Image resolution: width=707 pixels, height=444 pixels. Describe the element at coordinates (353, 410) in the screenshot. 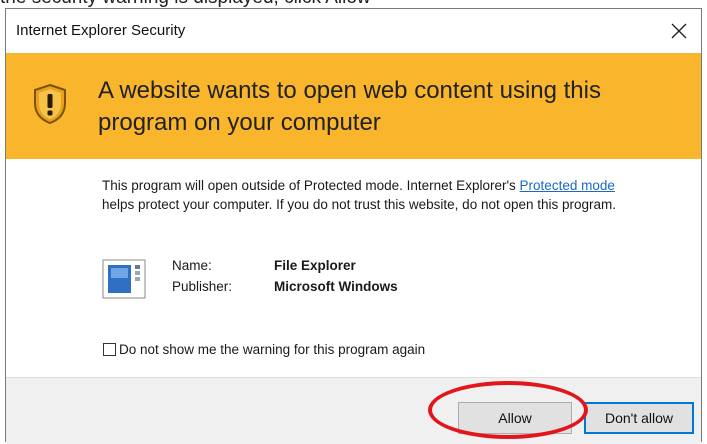

I see `button-bar: Allow Don't allow` at that location.